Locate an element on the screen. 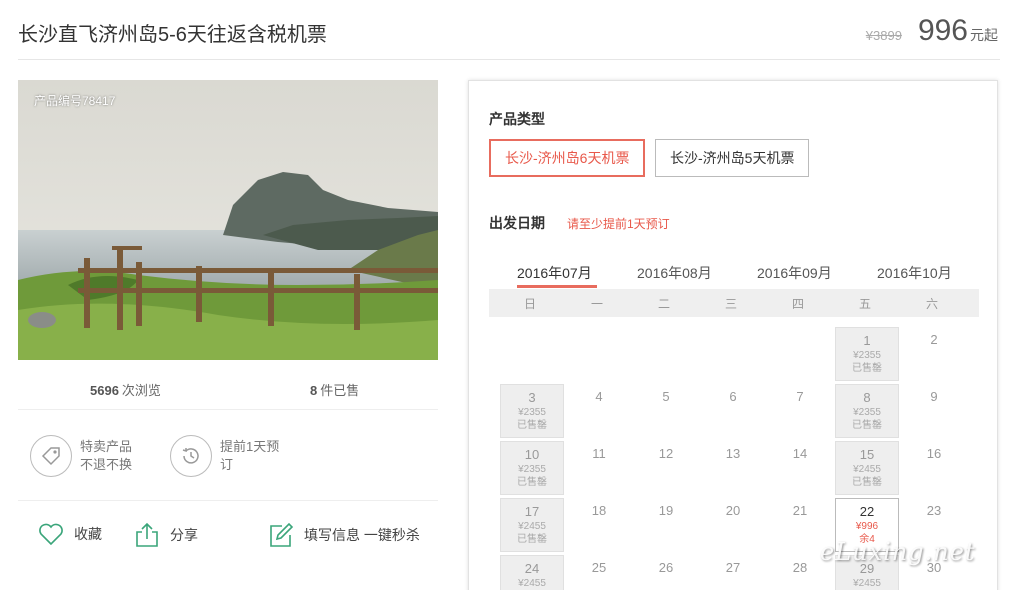 The height and width of the screenshot is (590, 1024). calendar-day-8: 8 ¥2355 已售罄 is located at coordinates (867, 411).